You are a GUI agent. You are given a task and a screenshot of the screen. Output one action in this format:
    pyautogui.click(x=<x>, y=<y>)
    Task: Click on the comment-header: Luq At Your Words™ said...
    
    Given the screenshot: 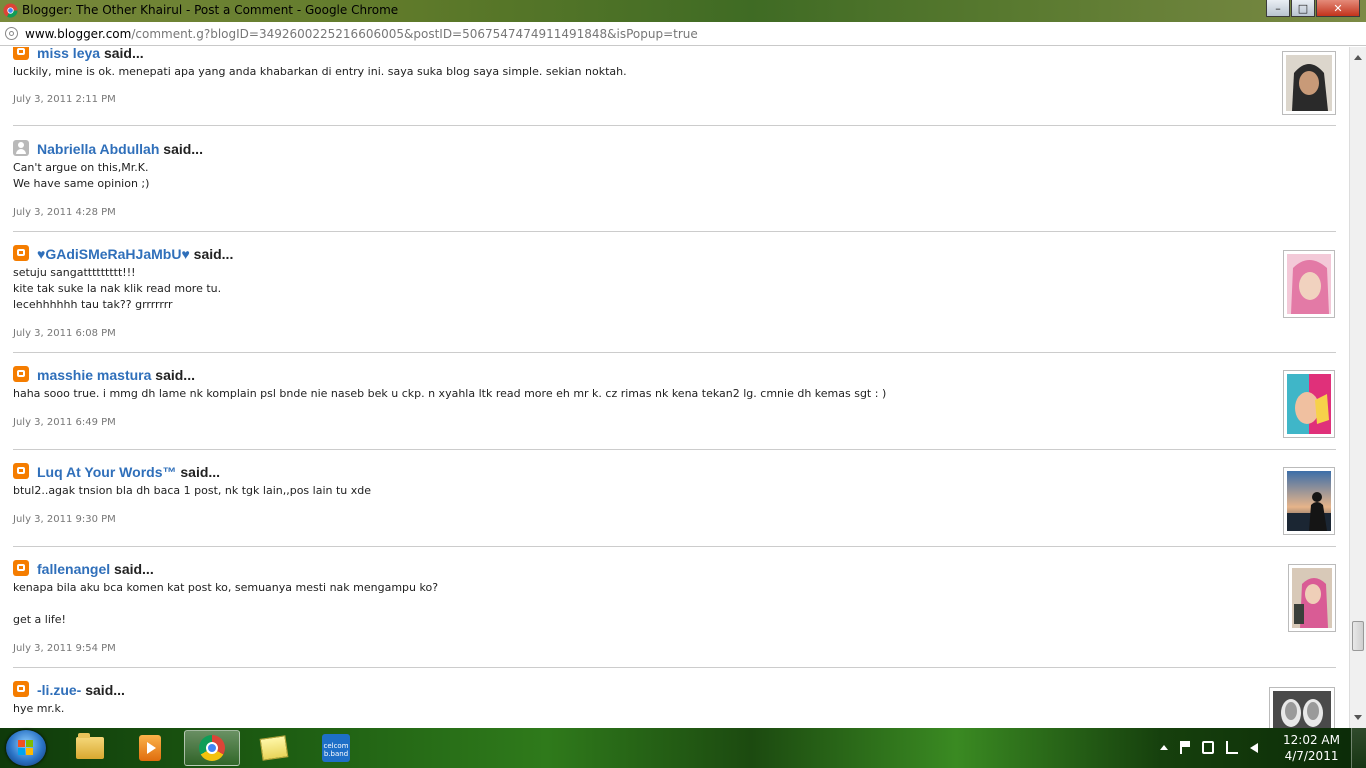 What is the action you would take?
    pyautogui.click(x=116, y=471)
    